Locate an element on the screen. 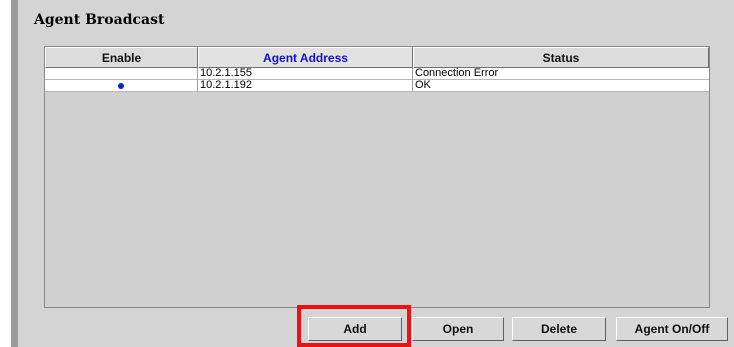 The image size is (734, 347). table-row: 10.2.1.192 OK is located at coordinates (377, 86).